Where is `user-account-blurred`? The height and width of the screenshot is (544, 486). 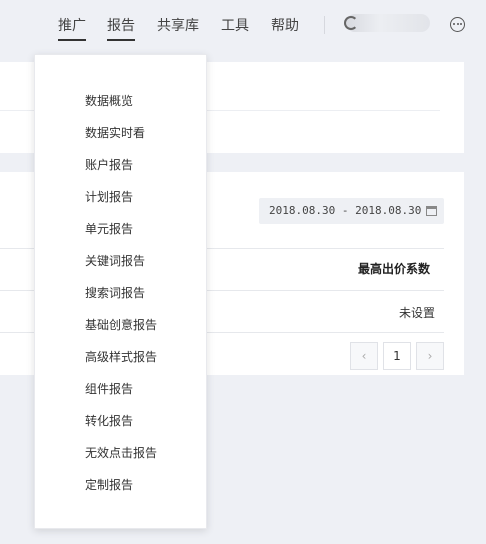 user-account-blurred is located at coordinates (388, 23).